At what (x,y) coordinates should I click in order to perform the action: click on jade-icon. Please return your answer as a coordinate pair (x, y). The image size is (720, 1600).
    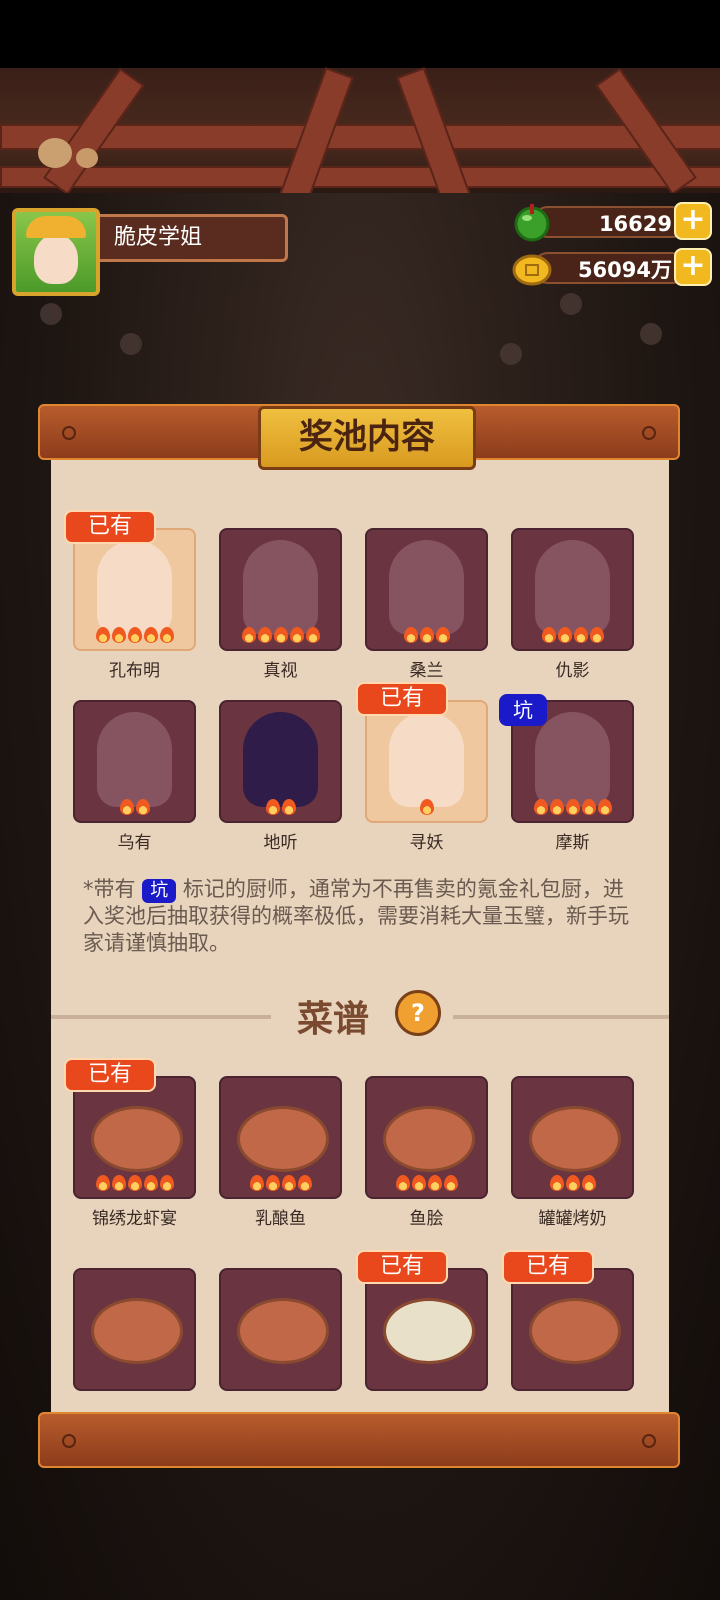
    Looking at the image, I should click on (532, 223).